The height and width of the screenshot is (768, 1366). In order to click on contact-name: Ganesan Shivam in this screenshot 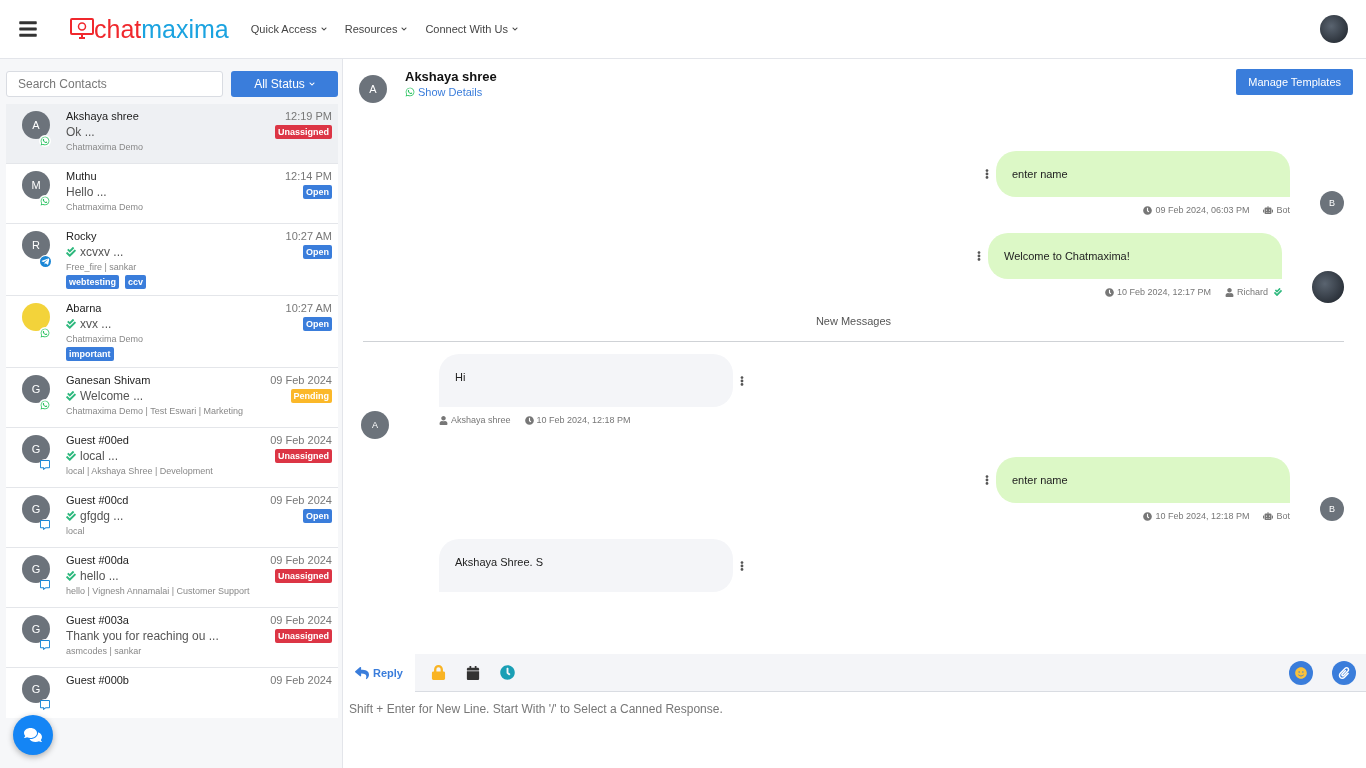, I will do `click(109, 380)`.